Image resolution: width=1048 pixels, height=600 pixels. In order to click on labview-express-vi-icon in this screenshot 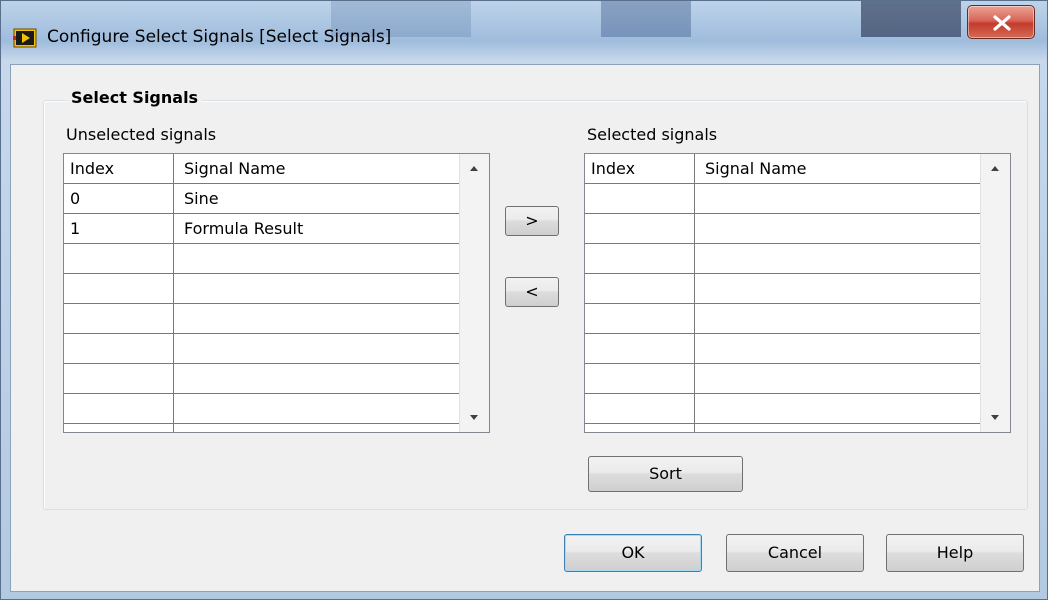, I will do `click(25, 38)`.